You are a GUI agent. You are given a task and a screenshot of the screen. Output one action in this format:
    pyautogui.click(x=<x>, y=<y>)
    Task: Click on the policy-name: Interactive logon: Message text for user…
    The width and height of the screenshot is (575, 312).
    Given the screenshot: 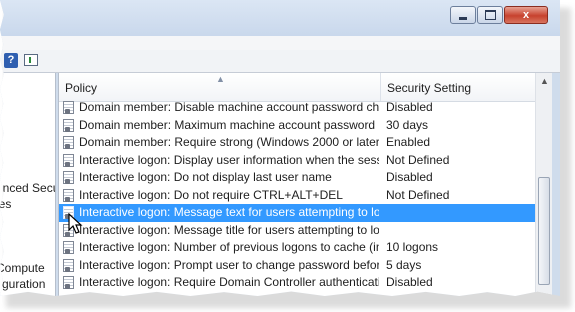 What is the action you would take?
    pyautogui.click(x=229, y=212)
    